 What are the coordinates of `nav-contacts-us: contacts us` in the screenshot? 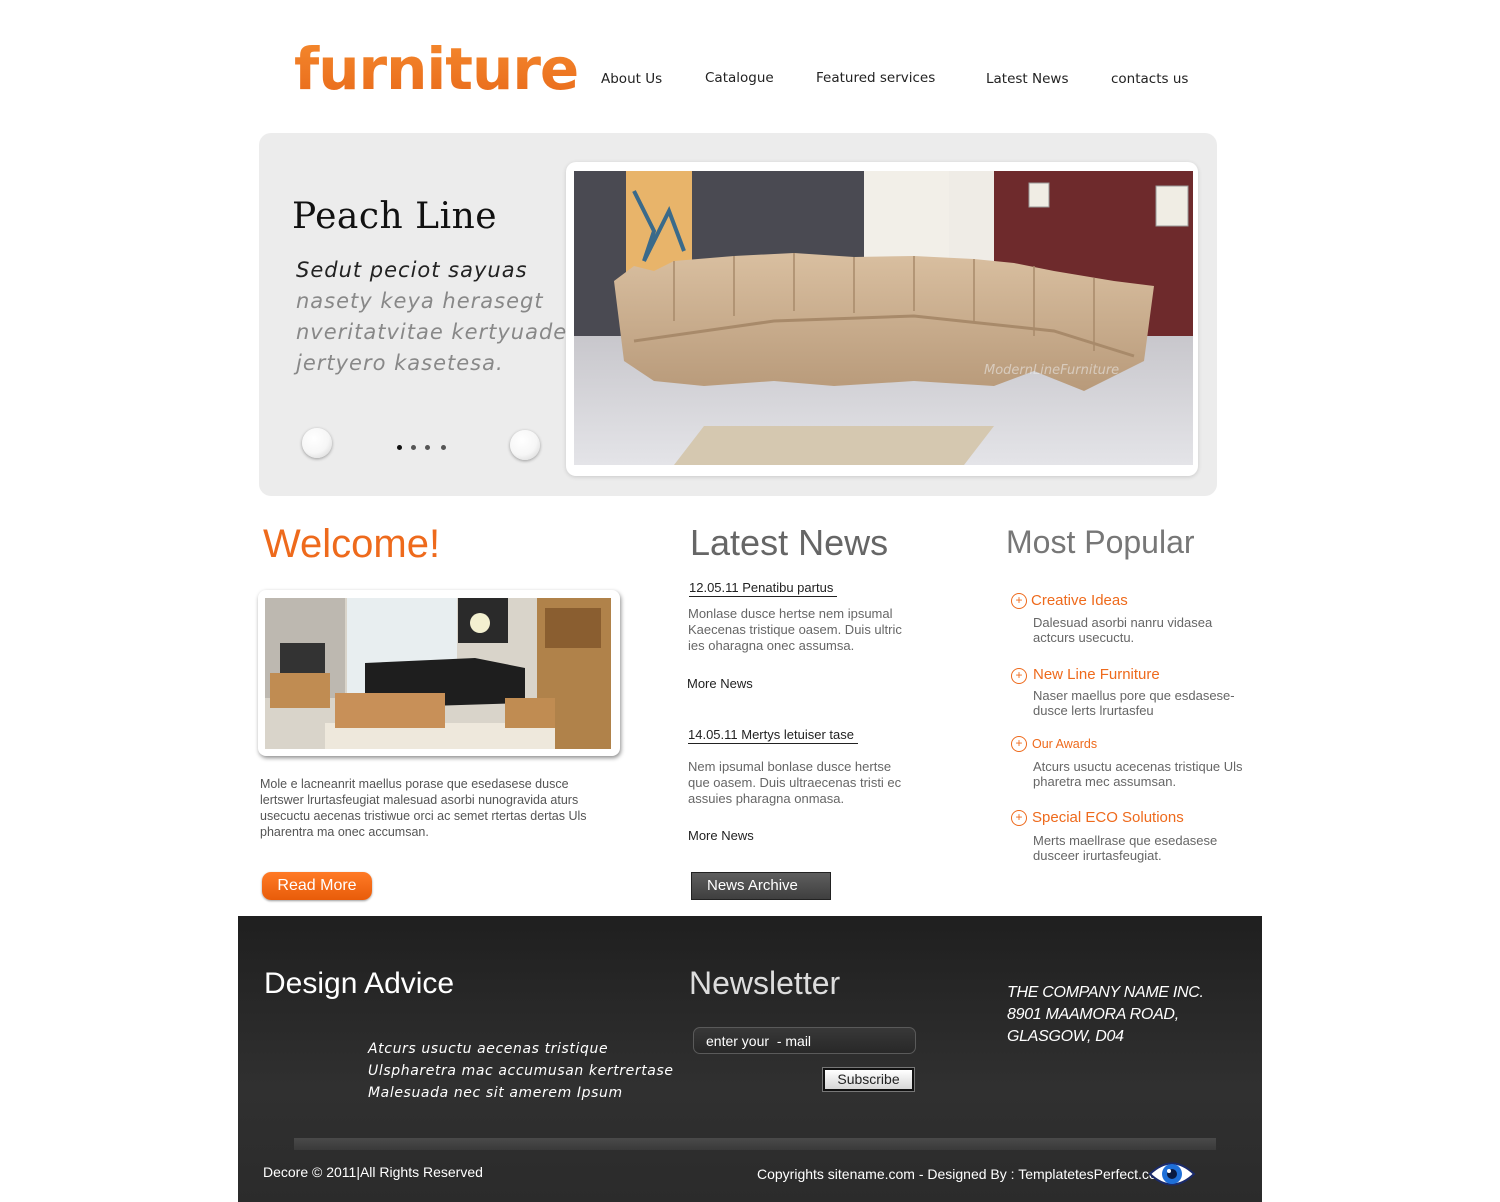 It's located at (1149, 79).